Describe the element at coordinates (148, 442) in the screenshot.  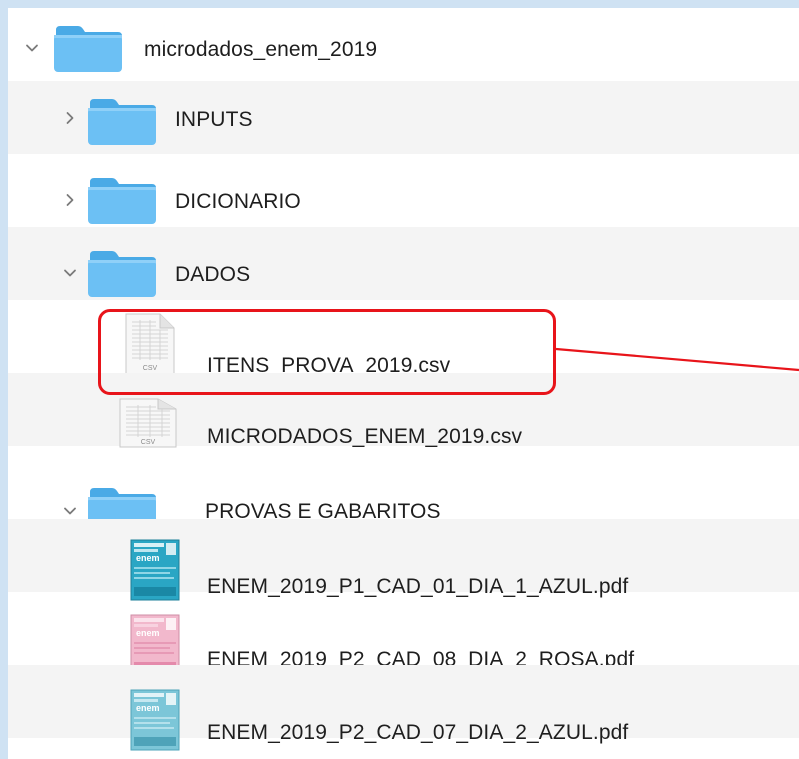
I see `csv-badge: CSV` at that location.